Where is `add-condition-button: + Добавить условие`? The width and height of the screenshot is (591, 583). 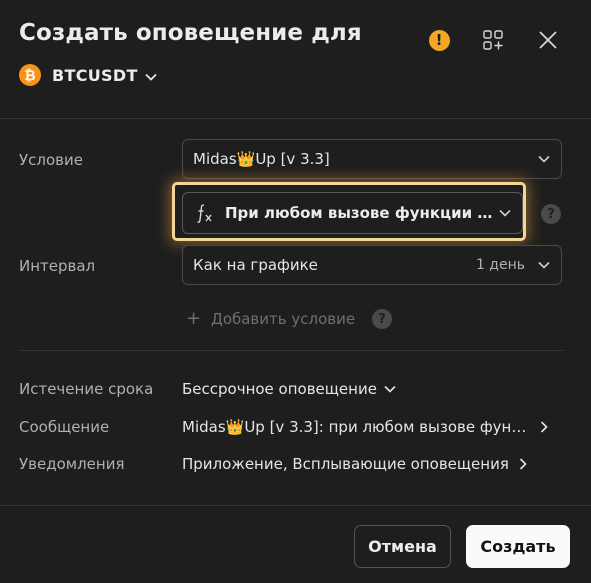 add-condition-button: + Добавить условие is located at coordinates (270, 318).